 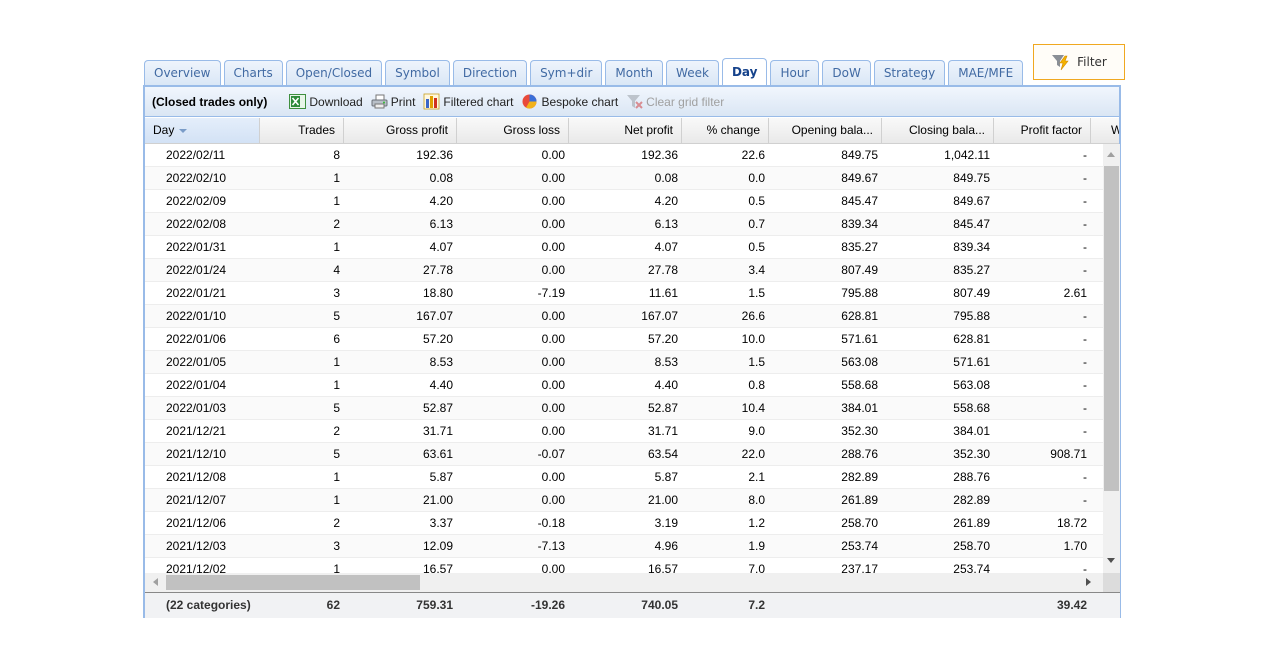 What do you see at coordinates (1111, 328) in the screenshot?
I see `vertical-scroll-thumb` at bounding box center [1111, 328].